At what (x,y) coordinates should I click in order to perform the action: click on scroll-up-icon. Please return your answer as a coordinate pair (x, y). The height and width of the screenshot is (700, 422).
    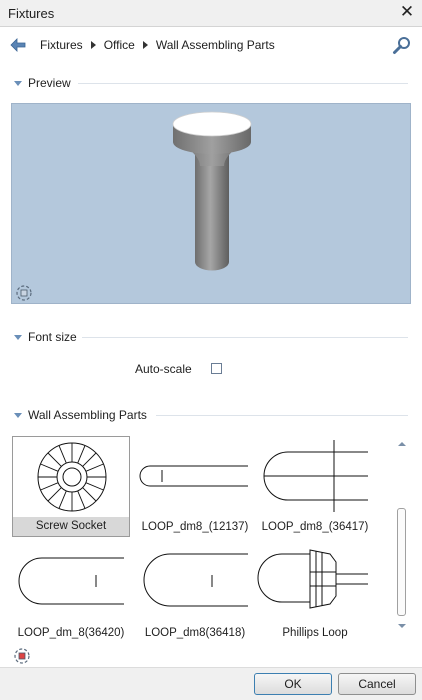
    Looking at the image, I should click on (402, 444).